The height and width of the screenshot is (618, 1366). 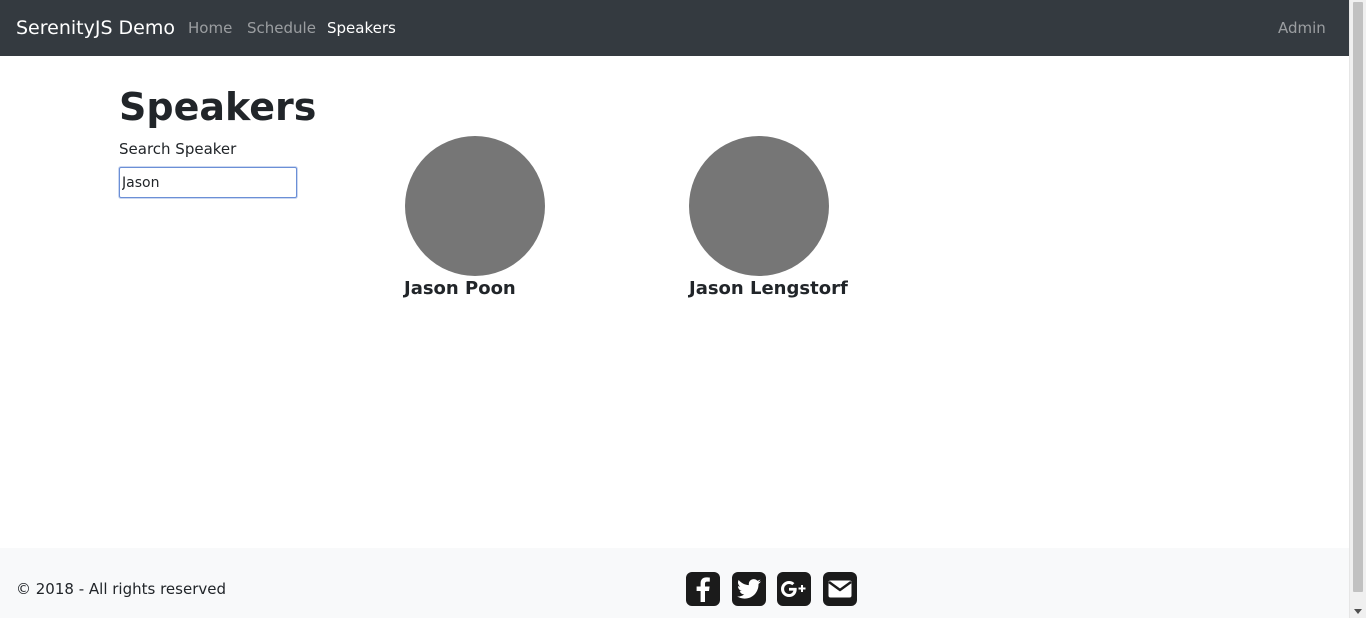 I want to click on twitter-icon, so click(x=749, y=589).